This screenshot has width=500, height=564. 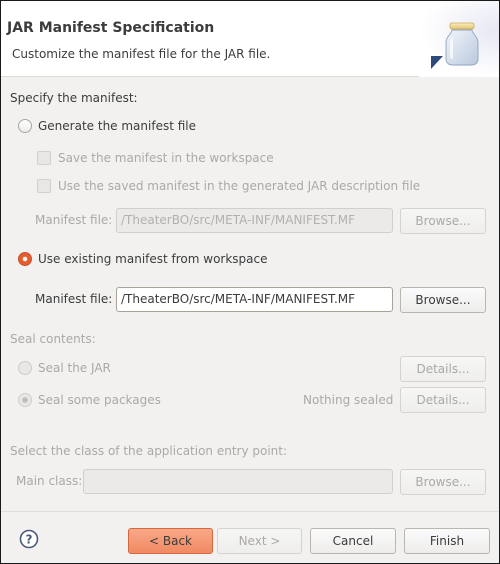 What do you see at coordinates (74, 368) in the screenshot?
I see `seal-jar-label: Seal the JAR` at bounding box center [74, 368].